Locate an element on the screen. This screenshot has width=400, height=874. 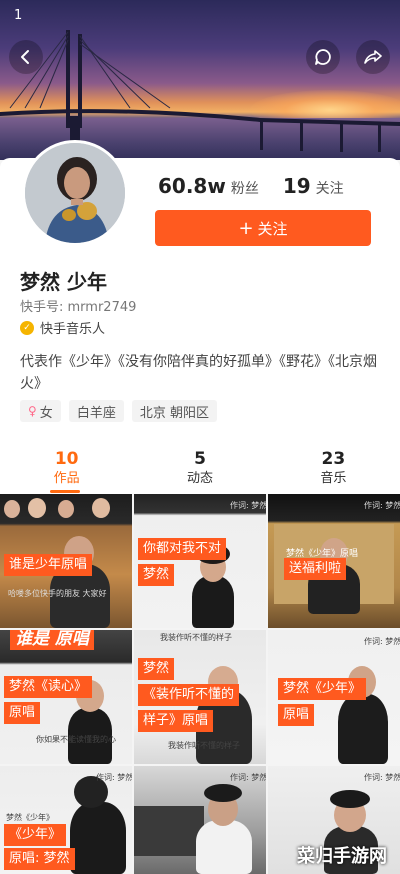
tab-moments-count: 5 is located at coordinates (200, 459).